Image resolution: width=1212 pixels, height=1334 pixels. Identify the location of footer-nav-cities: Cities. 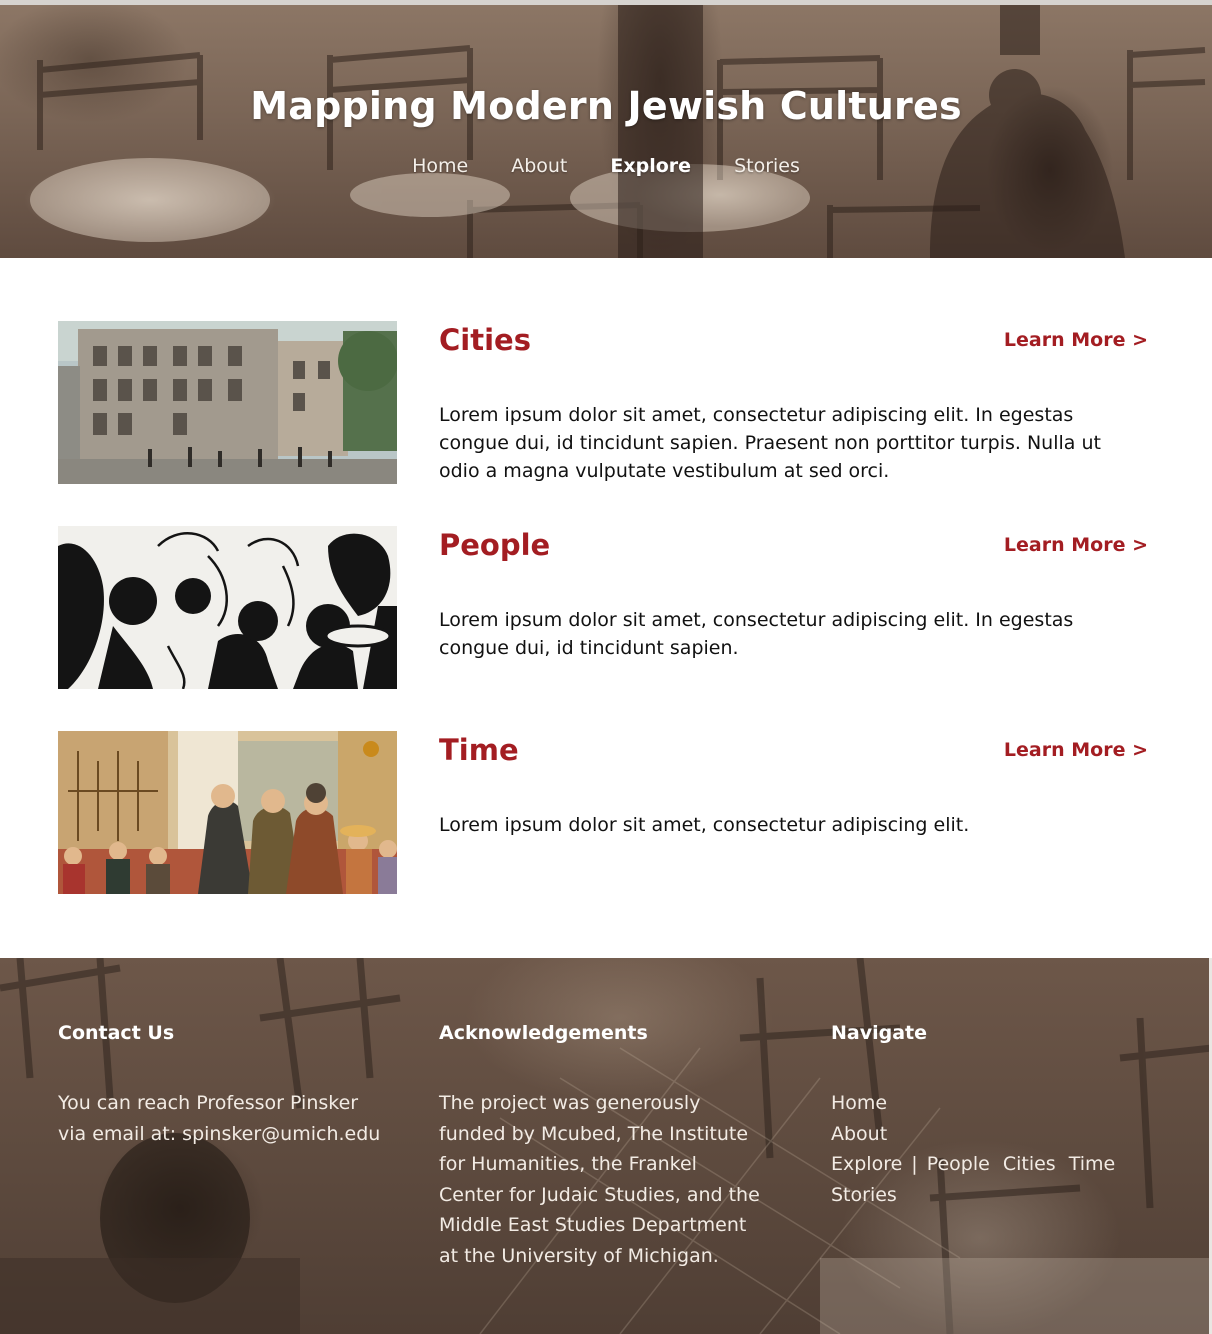
(1029, 1164).